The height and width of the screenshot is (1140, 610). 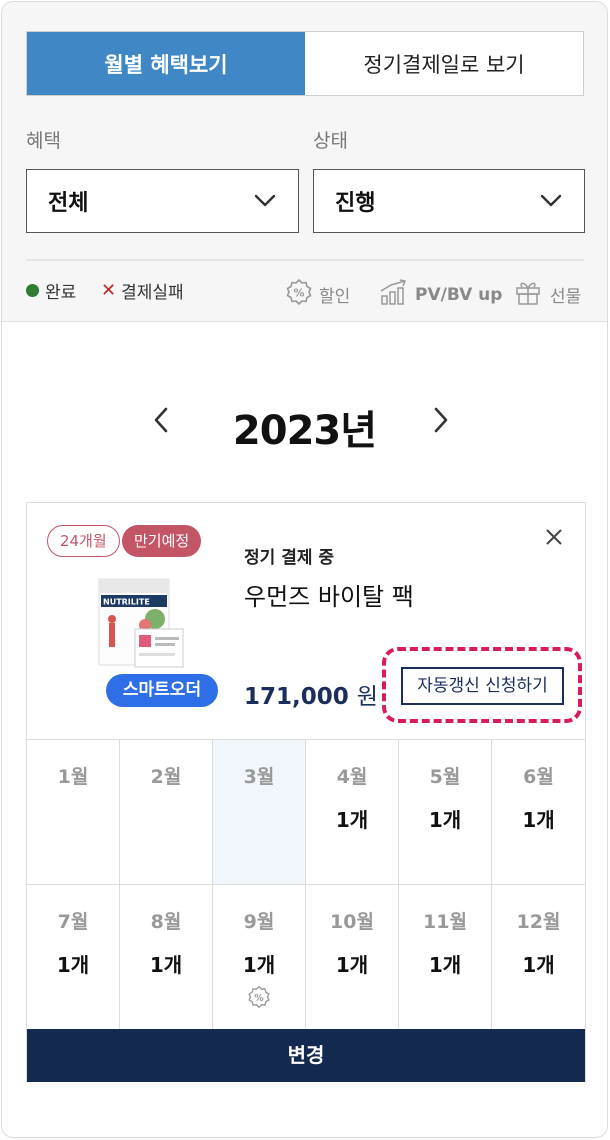 I want to click on subscription-status: 정기 결제 중, so click(x=289, y=558).